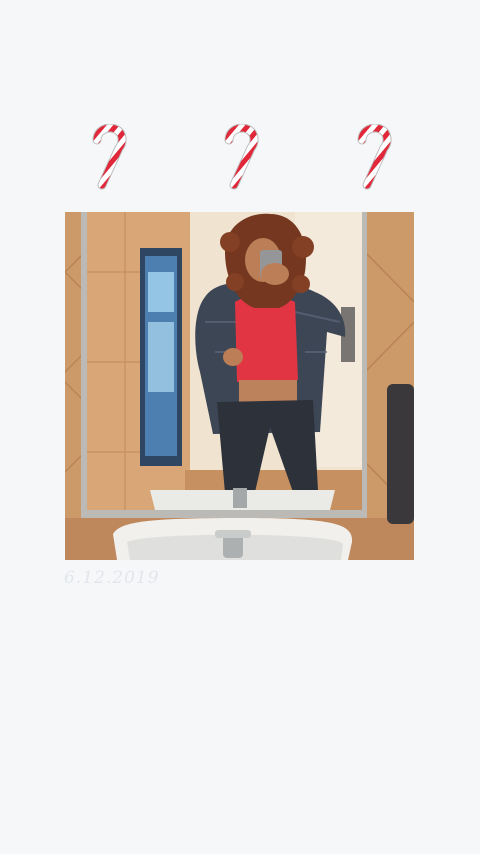 The width and height of the screenshot is (480, 854). What do you see at coordinates (112, 578) in the screenshot?
I see `date-stamp: 6.12.2019` at bounding box center [112, 578].